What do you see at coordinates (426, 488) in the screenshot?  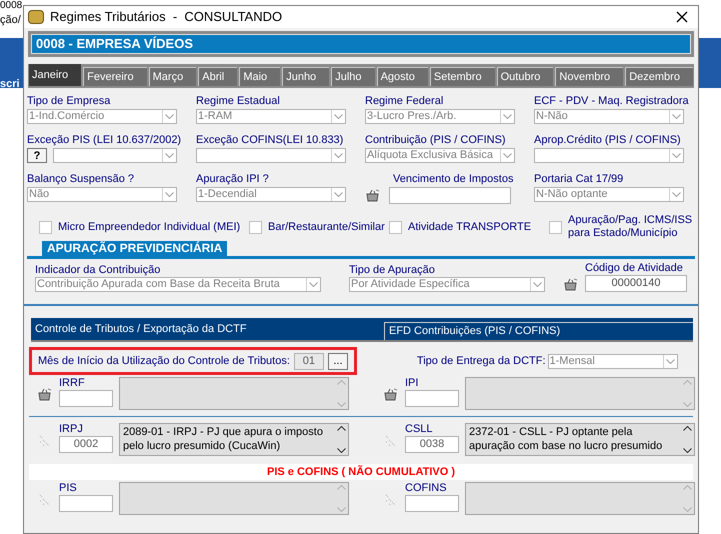 I see `tax-label: COFINS` at bounding box center [426, 488].